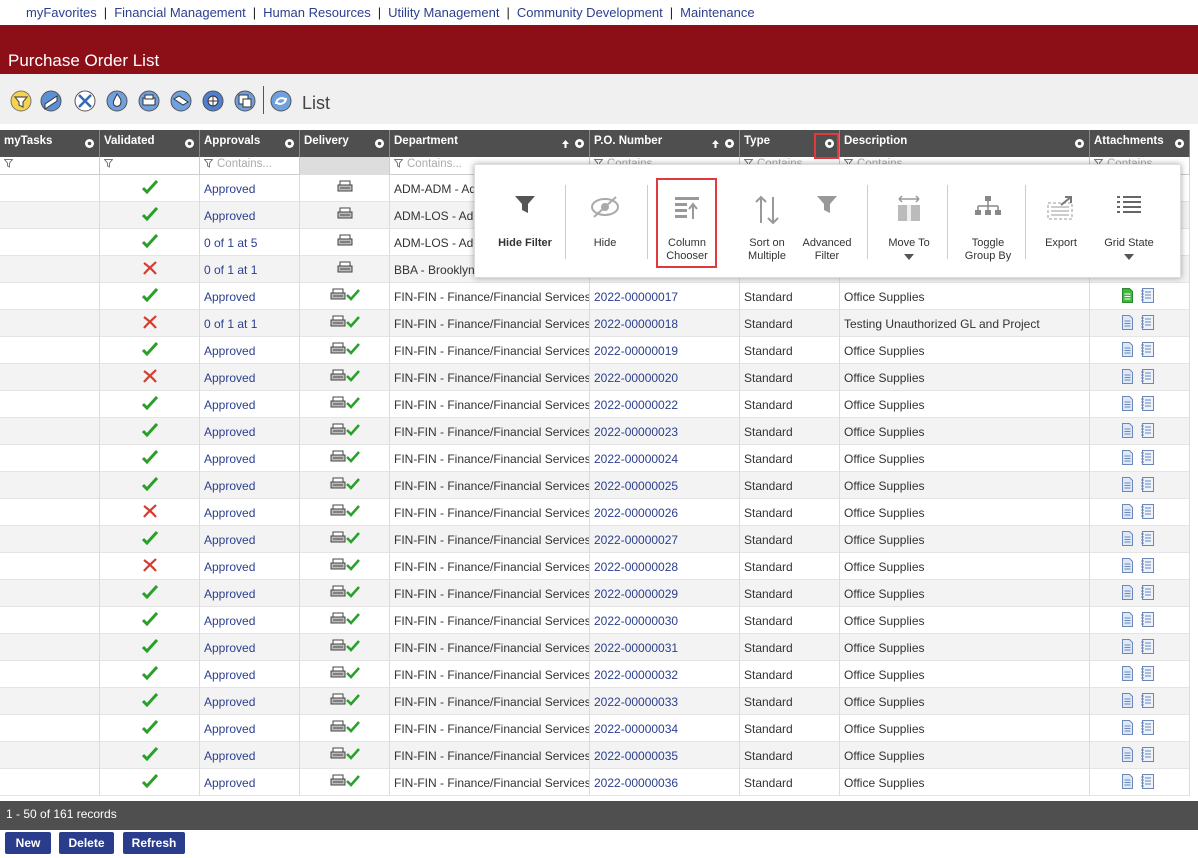  Describe the element at coordinates (636, 621) in the screenshot. I see `po-number-link: 2022-00000030` at that location.